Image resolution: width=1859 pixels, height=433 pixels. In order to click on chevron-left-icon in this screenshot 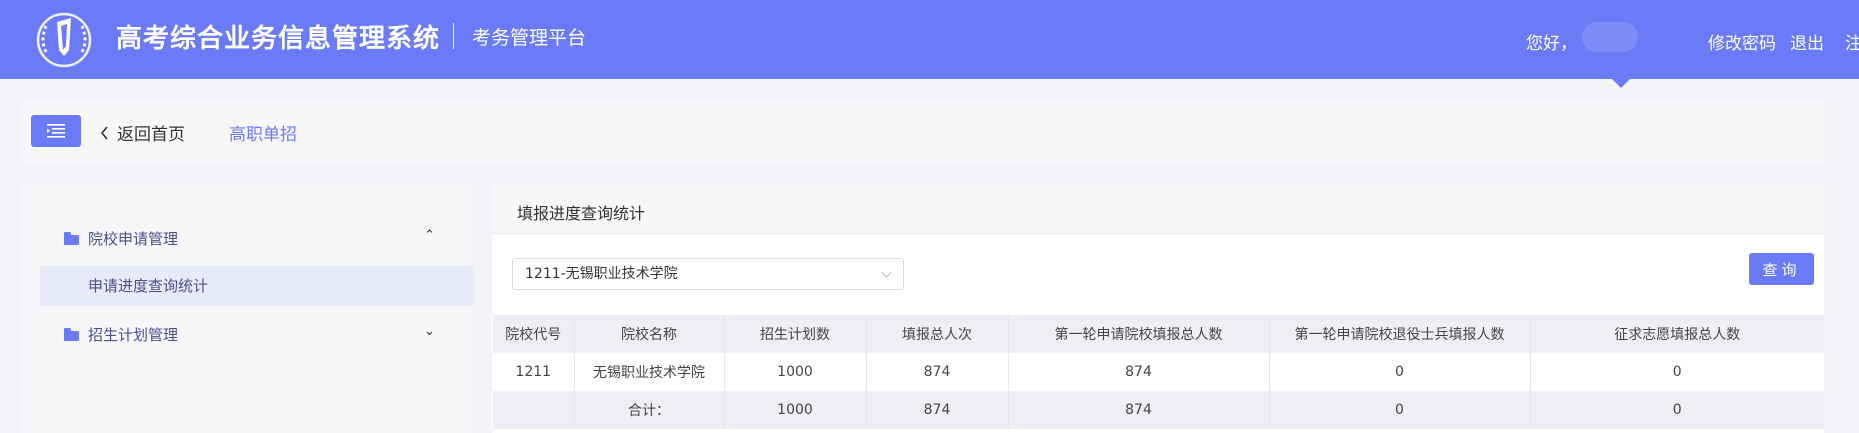, I will do `click(104, 132)`.